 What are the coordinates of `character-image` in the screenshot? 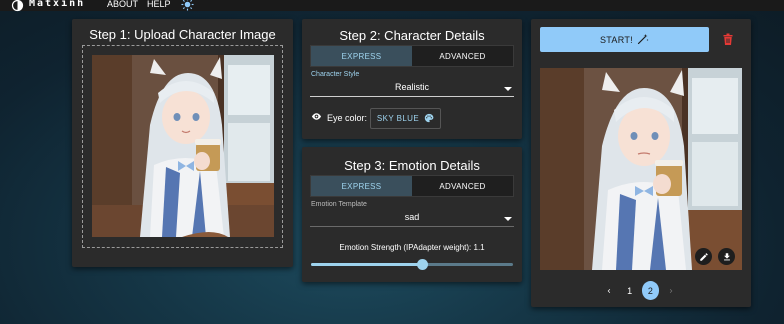 It's located at (183, 146).